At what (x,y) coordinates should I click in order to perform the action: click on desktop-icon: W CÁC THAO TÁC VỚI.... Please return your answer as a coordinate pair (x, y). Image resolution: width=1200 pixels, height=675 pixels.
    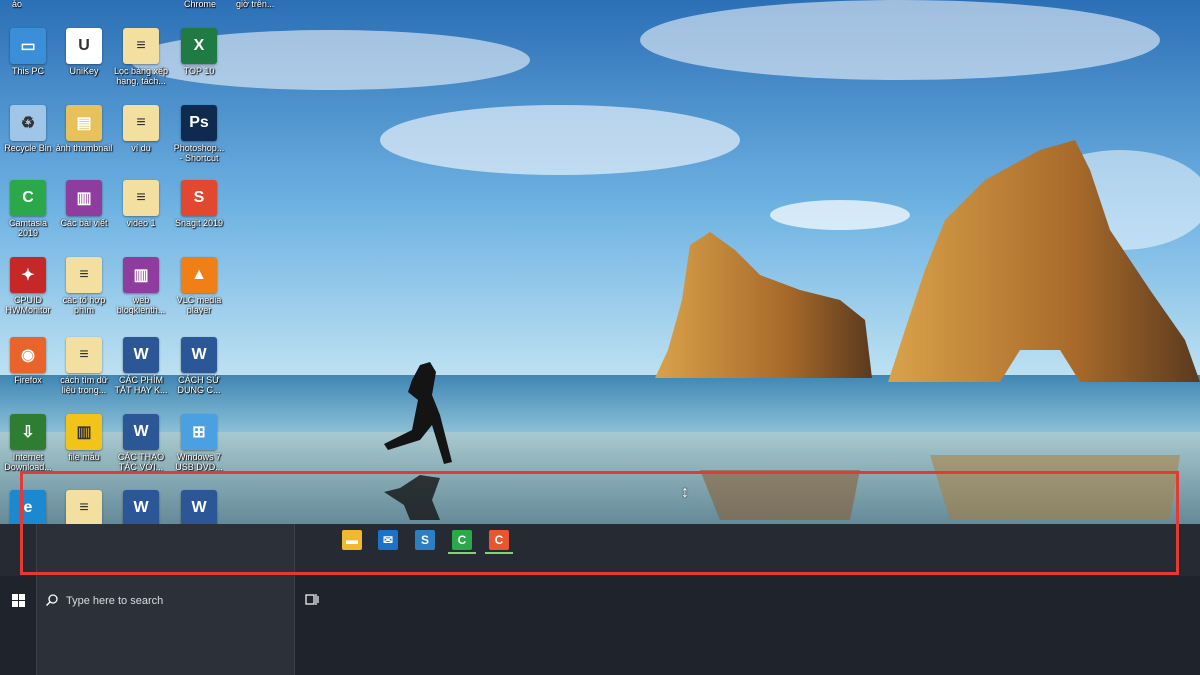
    Looking at the image, I should click on (141, 443).